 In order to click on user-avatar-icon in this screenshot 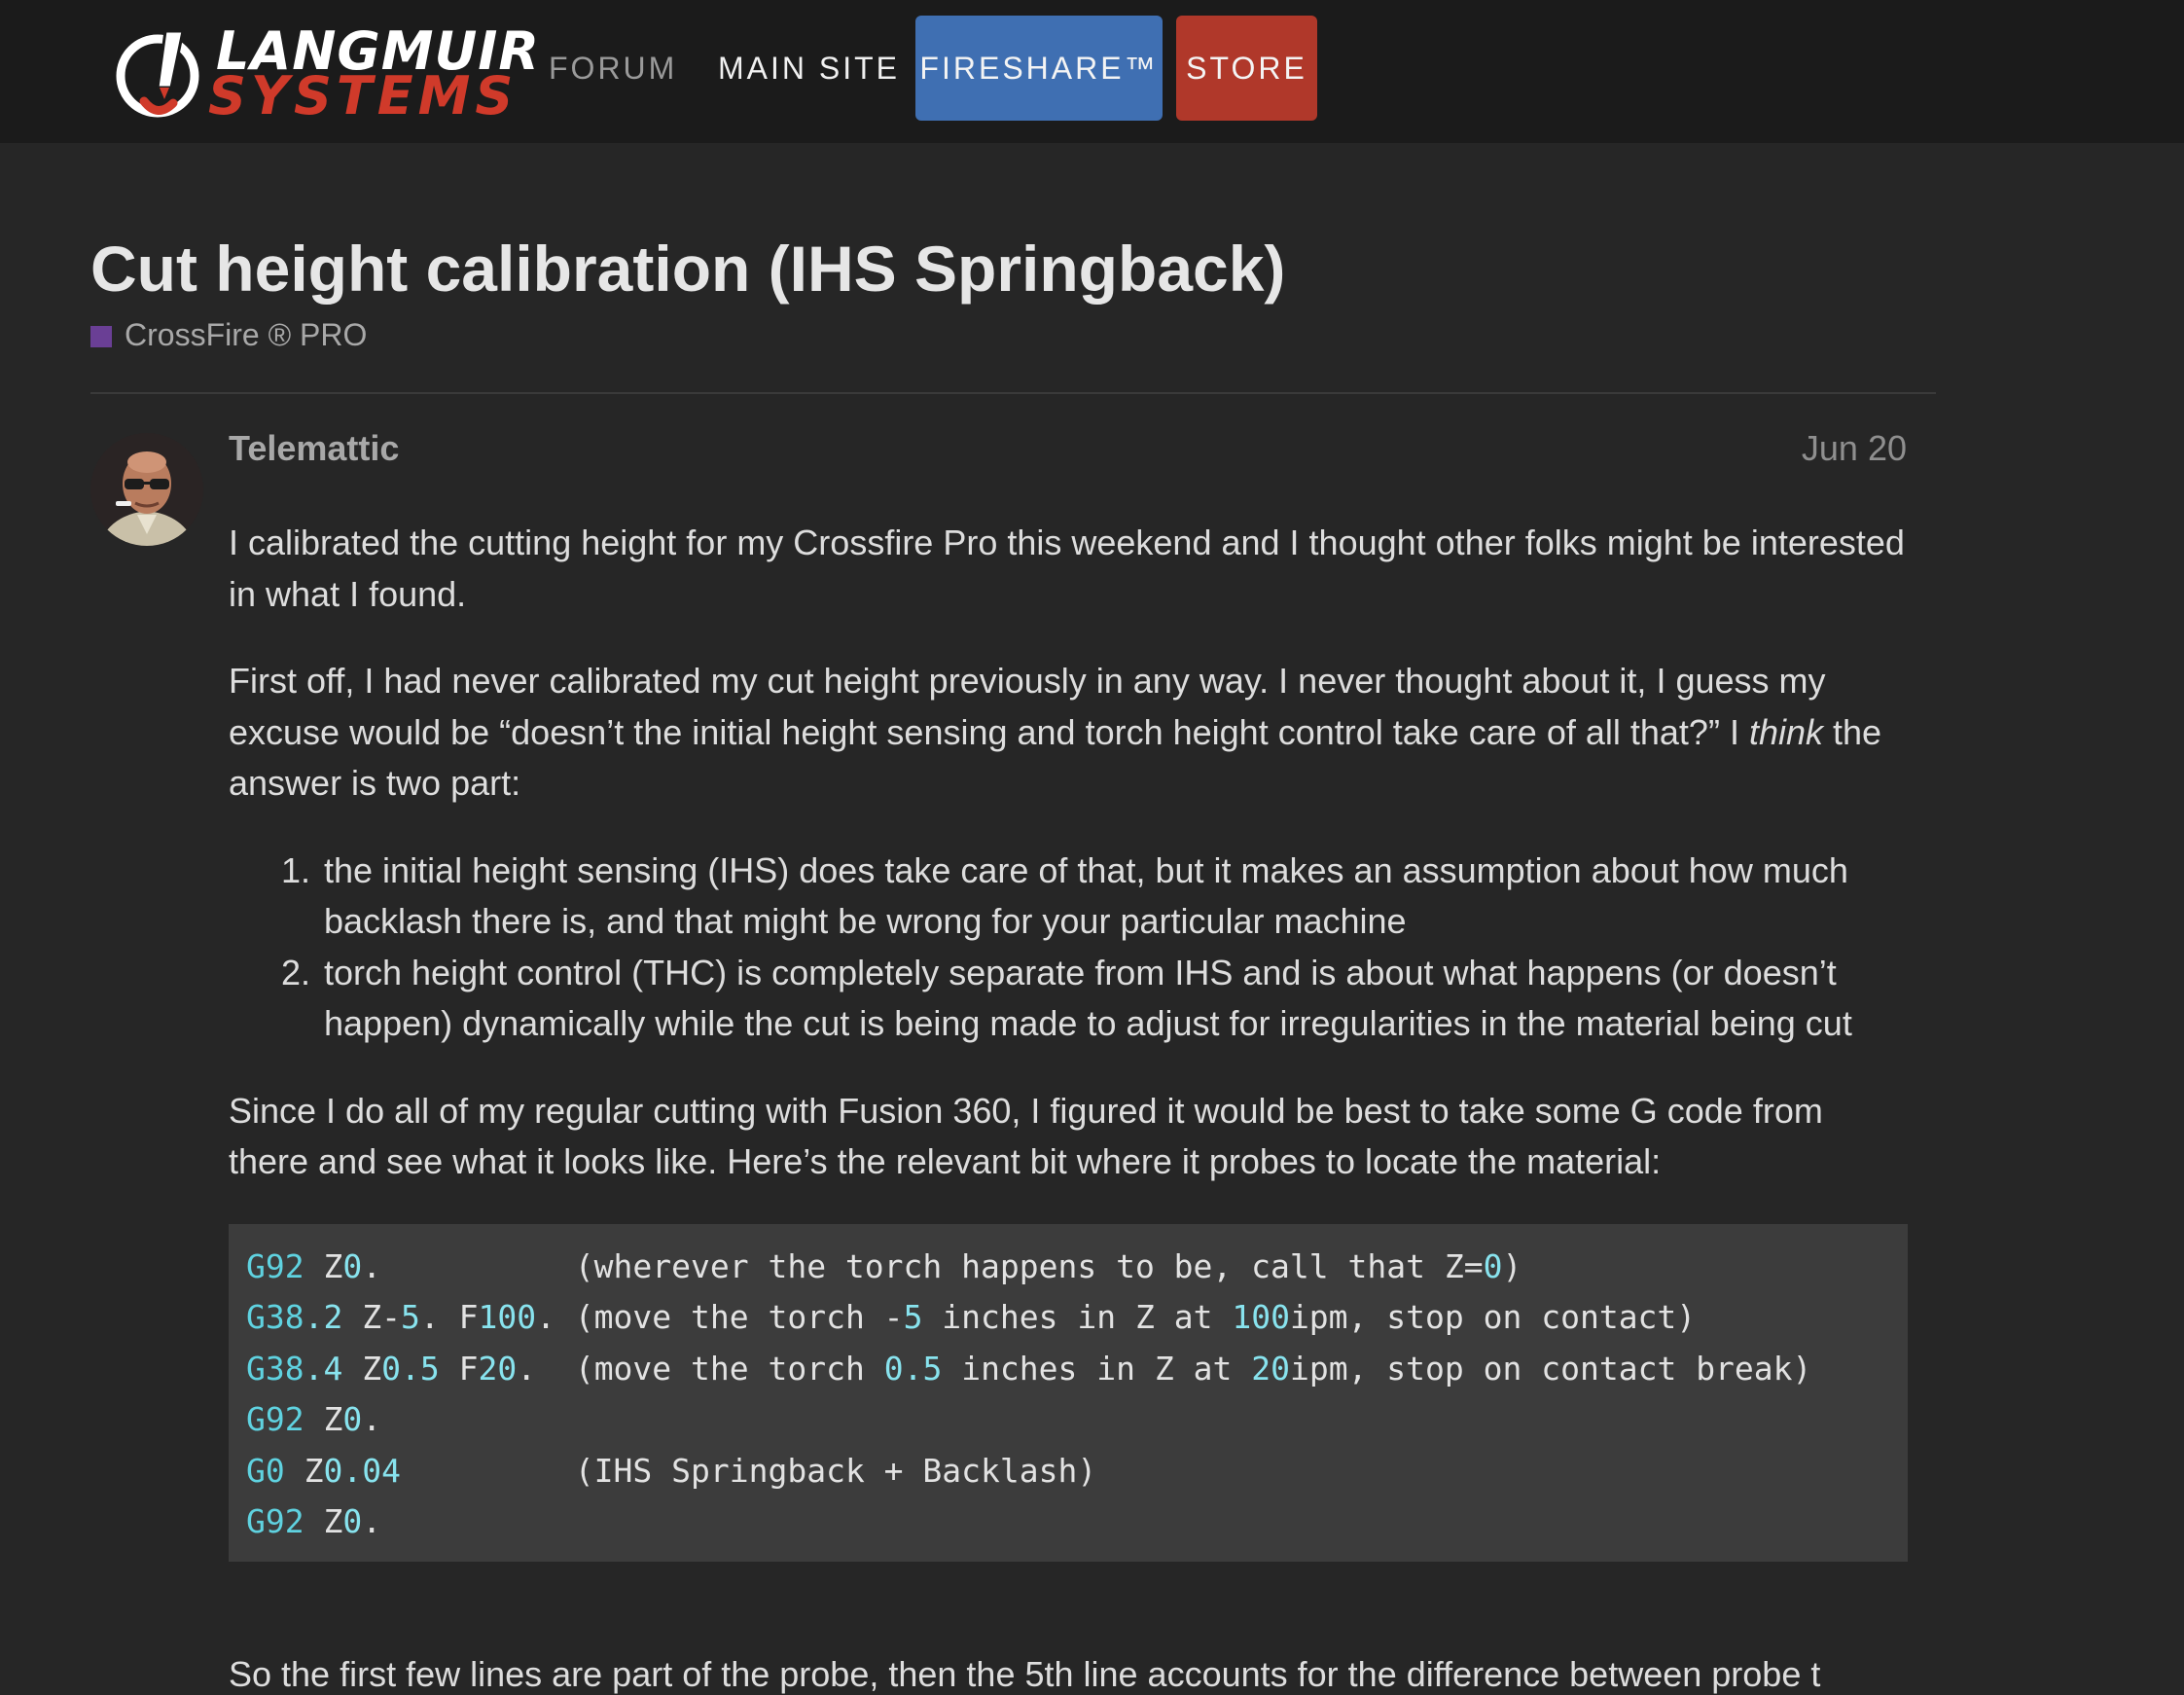, I will do `click(146, 489)`.